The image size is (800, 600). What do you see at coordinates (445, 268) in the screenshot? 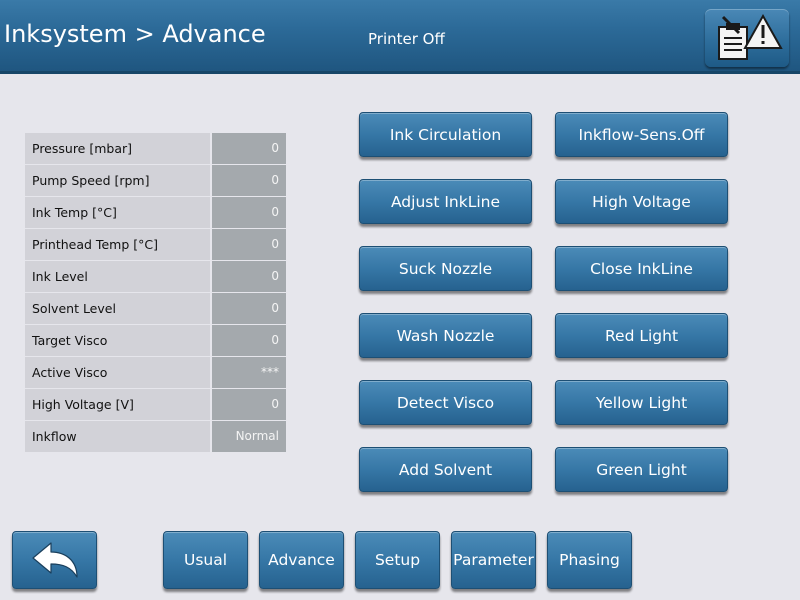
I see `suck-nozzle-button: Suck Nozzle` at bounding box center [445, 268].